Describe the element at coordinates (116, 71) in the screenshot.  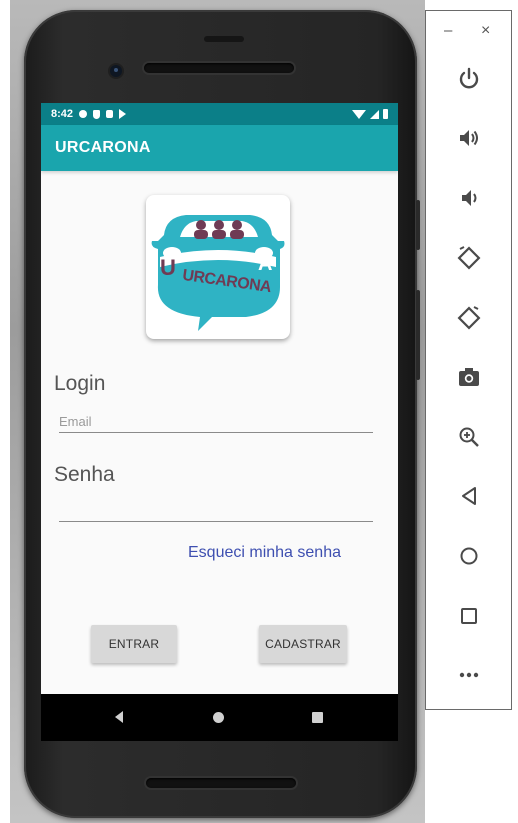
I see `front-camera` at that location.